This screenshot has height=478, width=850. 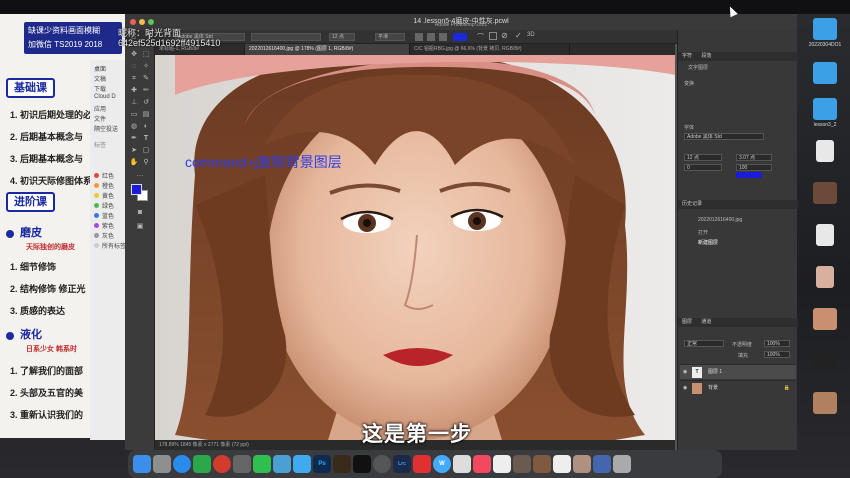 What do you see at coordinates (100, 118) in the screenshot?
I see `finder-item: 文件` at bounding box center [100, 118].